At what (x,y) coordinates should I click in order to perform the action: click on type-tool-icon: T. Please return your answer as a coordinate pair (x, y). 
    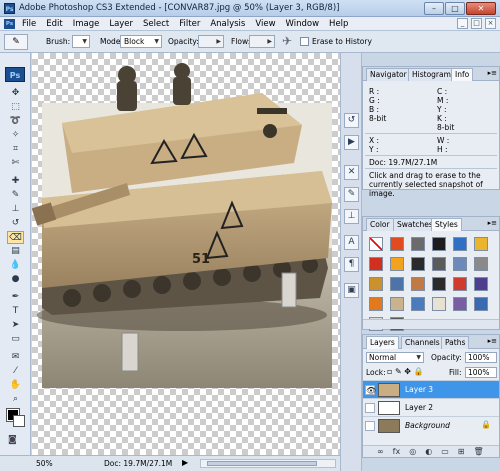
    Looking at the image, I should click on (15, 311).